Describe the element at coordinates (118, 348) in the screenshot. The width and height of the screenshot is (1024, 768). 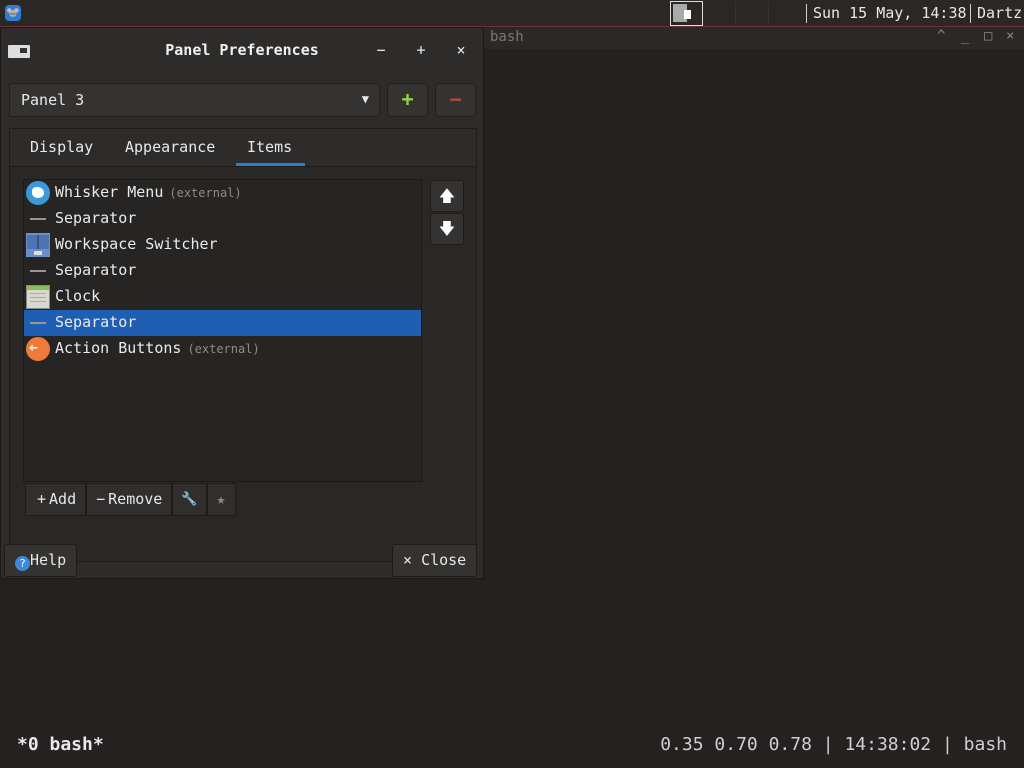
I see `item-label: Action Buttons` at that location.